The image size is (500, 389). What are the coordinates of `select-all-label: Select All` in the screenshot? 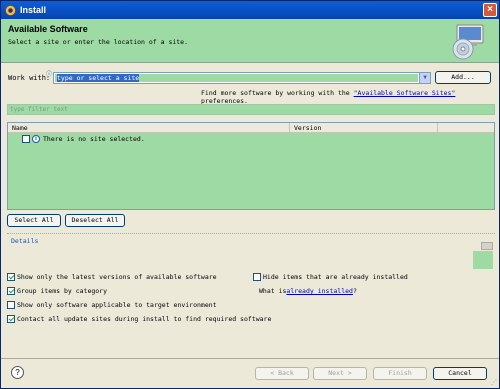 It's located at (34, 220).